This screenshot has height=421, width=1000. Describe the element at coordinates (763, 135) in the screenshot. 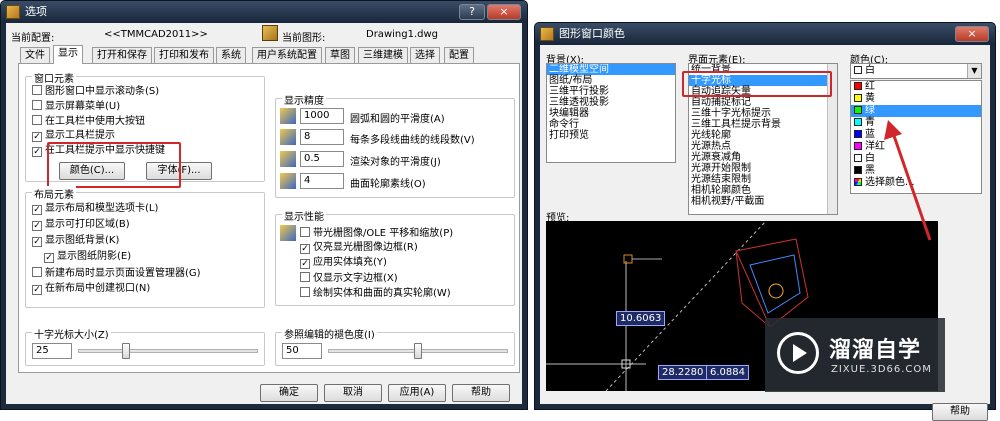

I see `interface-item: 光线轮廓` at that location.